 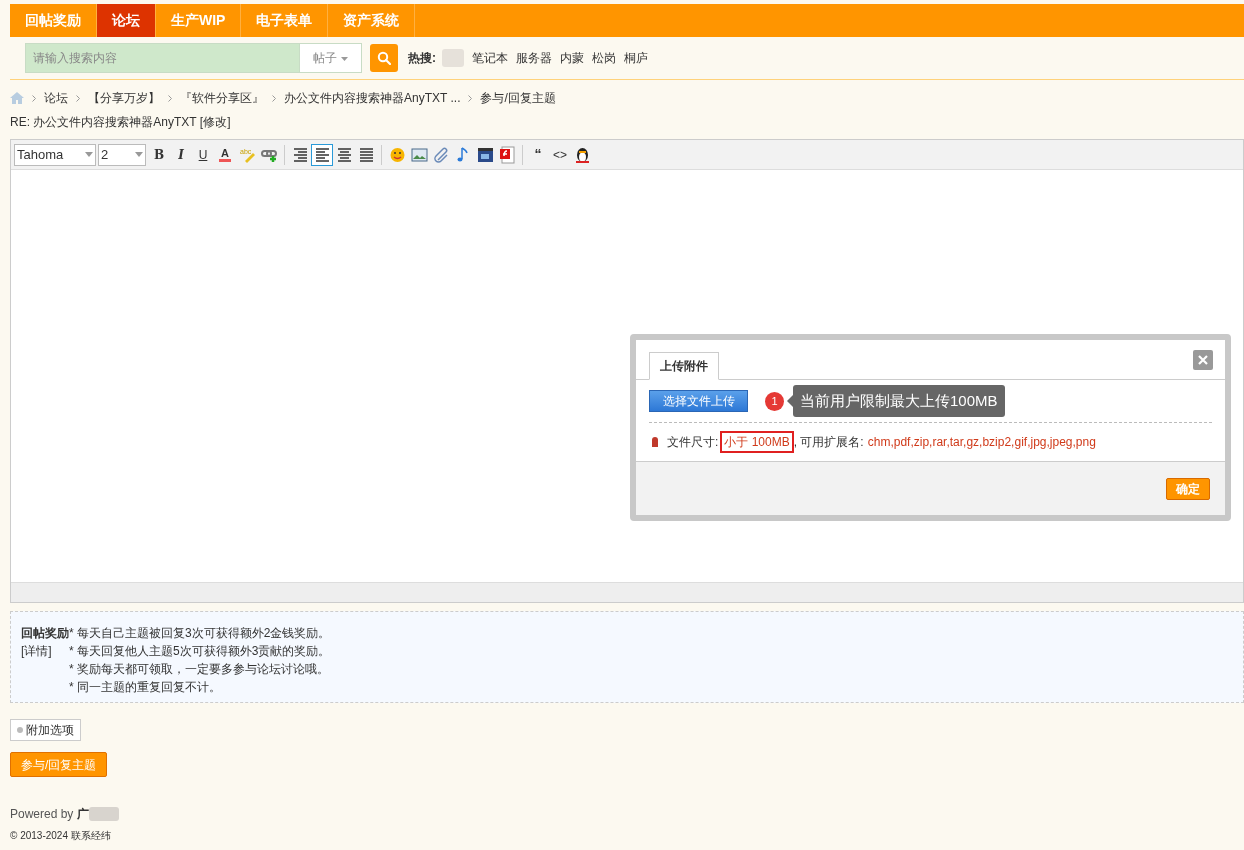 What do you see at coordinates (55, 154) in the screenshot?
I see `font-dropdown: Tahoma` at bounding box center [55, 154].